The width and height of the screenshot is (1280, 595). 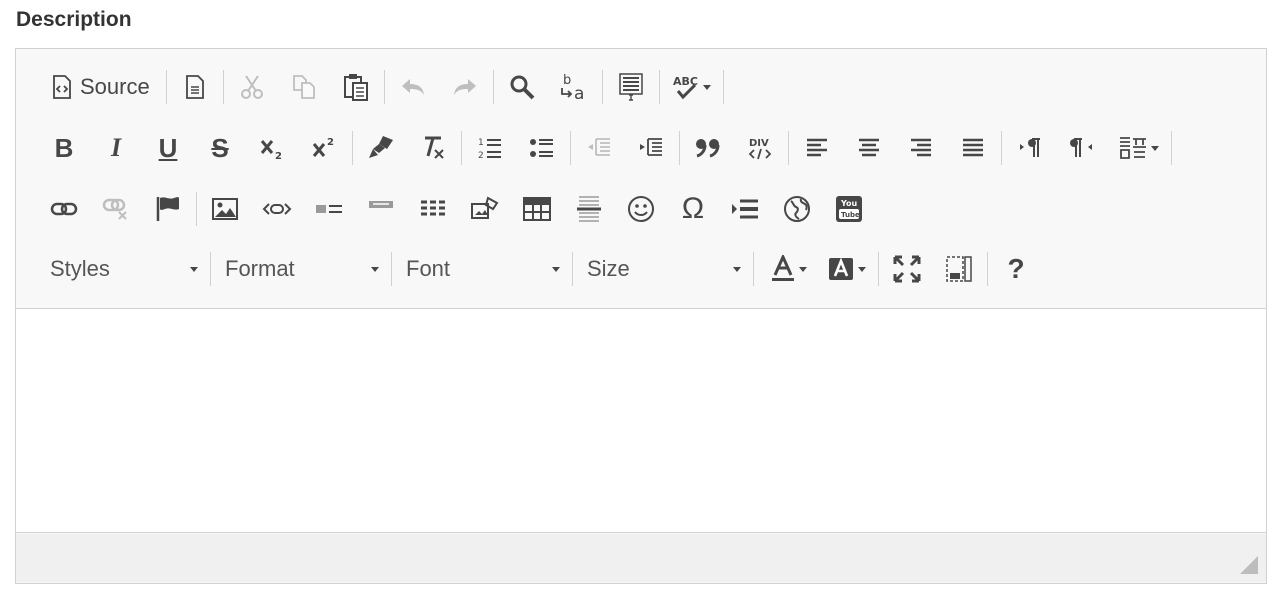 What do you see at coordinates (759, 143) in the screenshot?
I see `svg-text: DIV` at bounding box center [759, 143].